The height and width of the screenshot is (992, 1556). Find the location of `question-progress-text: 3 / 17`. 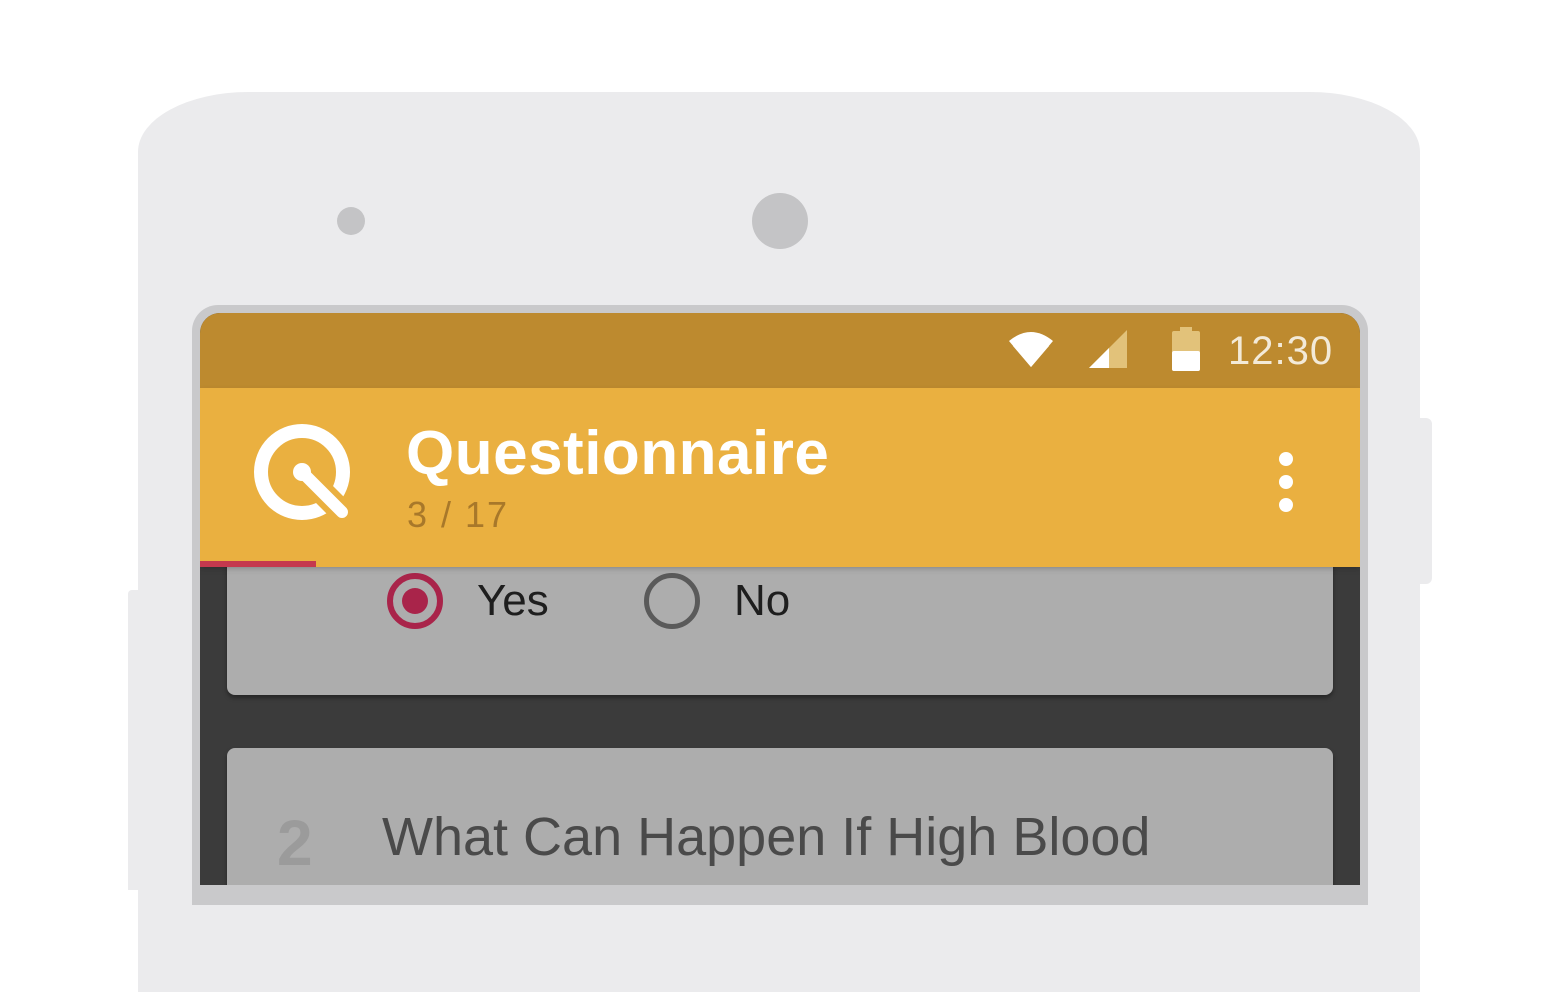

question-progress-text: 3 / 17 is located at coordinates (458, 514).